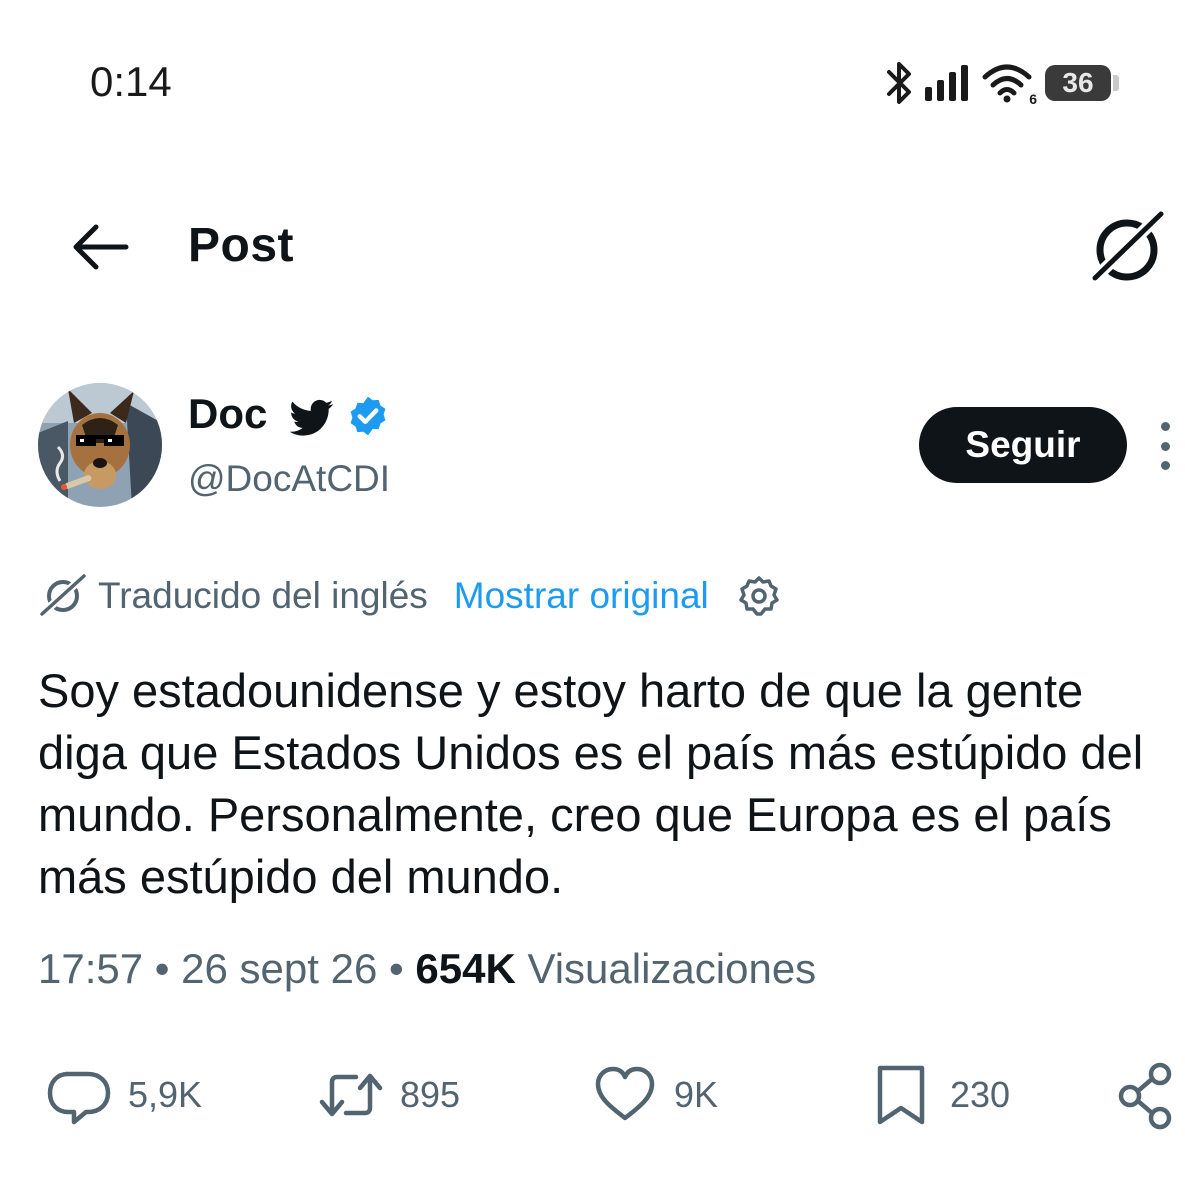  I want to click on display-name: Doc, so click(227, 414).